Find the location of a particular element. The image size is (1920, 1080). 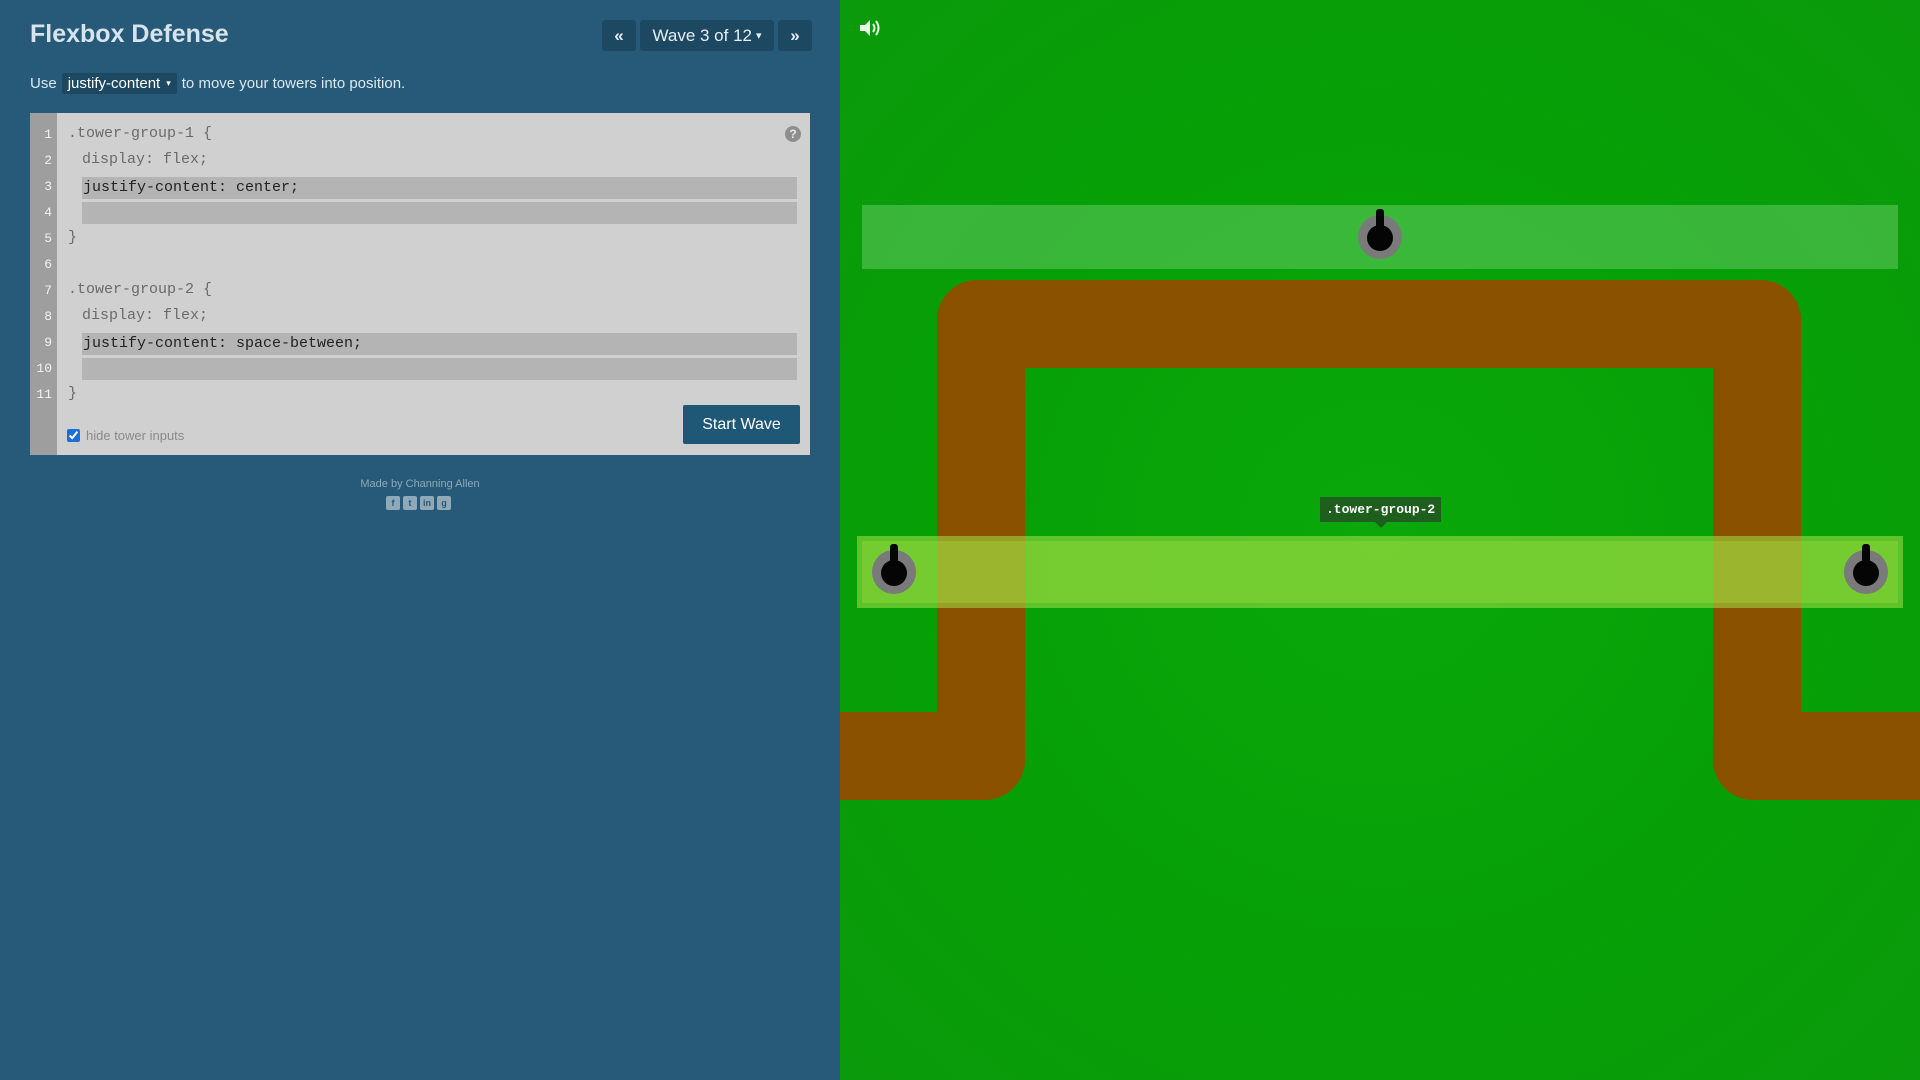

code-selector-group-2: .tower-group-2 { is located at coordinates (140, 289).